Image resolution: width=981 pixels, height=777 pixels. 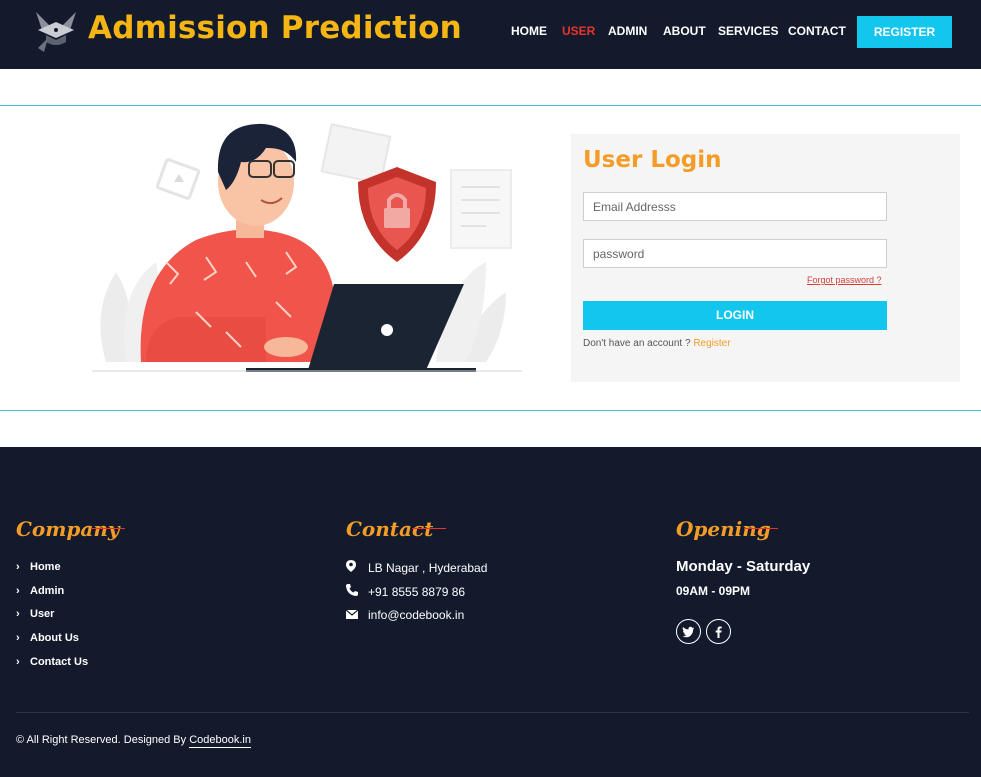 I want to click on footer-link-about: › About Us, so click(x=47, y=638).